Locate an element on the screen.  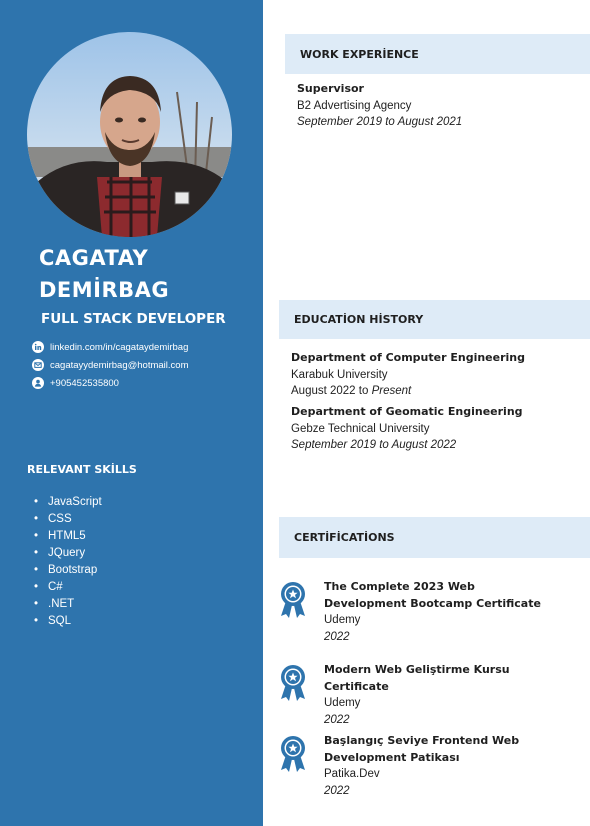
linkedin-icon is located at coordinates (38, 347).